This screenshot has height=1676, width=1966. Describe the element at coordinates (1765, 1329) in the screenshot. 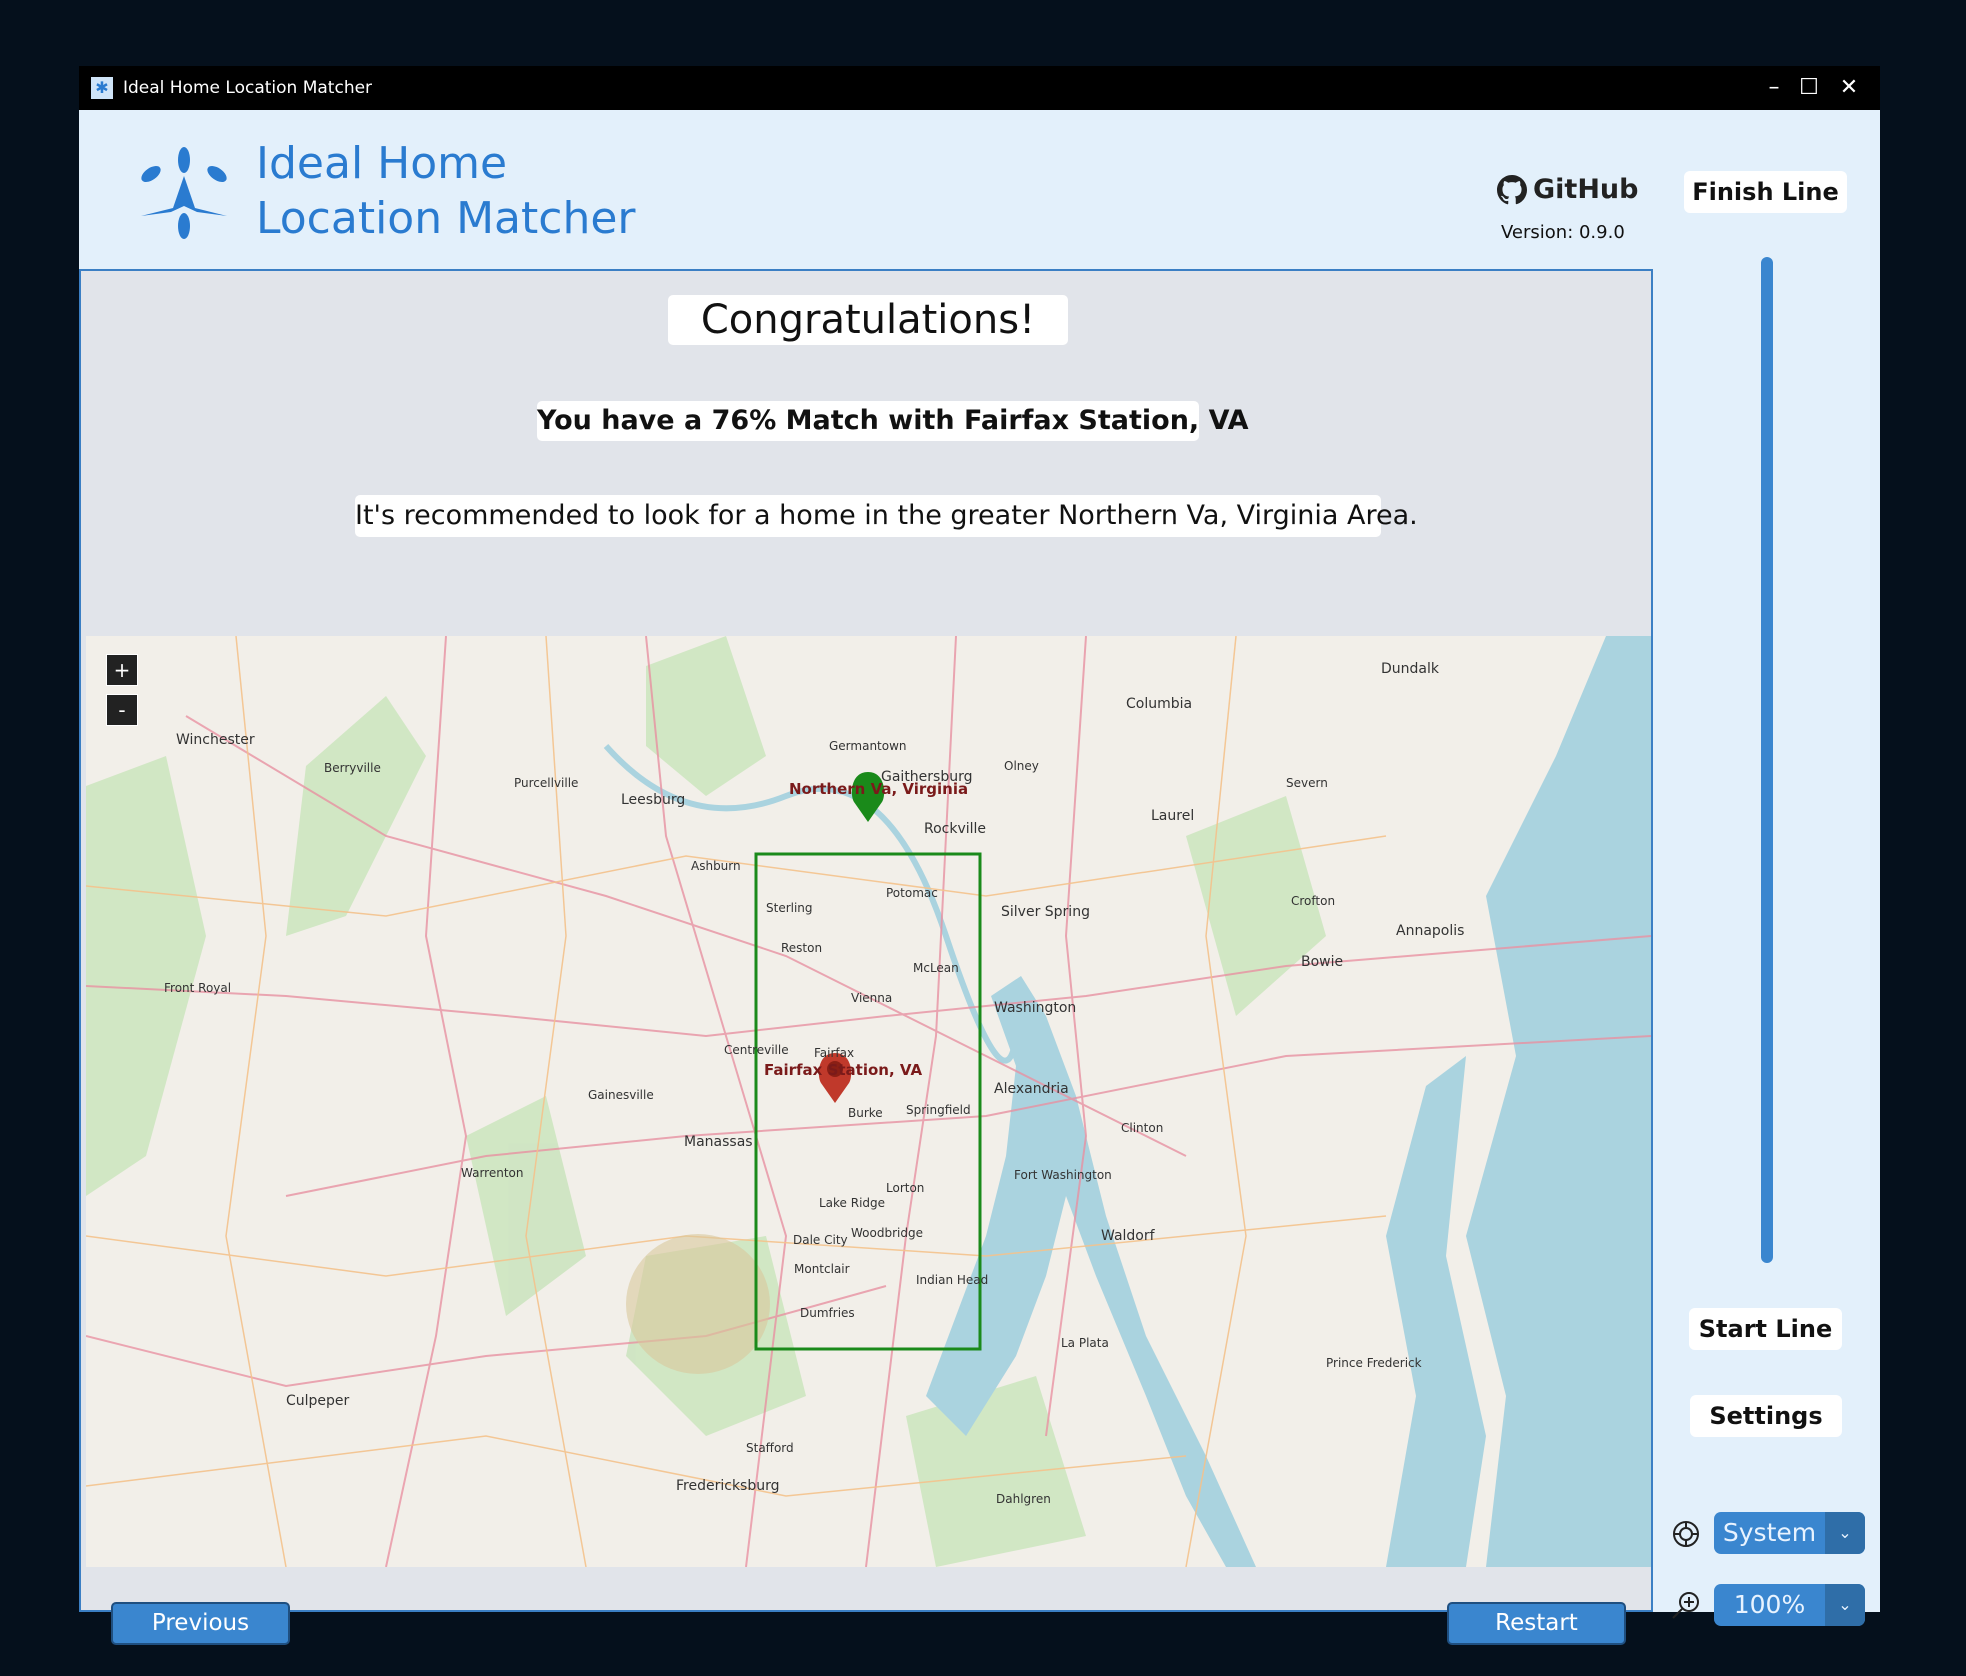

I see `start-line-button: Start Line` at that location.